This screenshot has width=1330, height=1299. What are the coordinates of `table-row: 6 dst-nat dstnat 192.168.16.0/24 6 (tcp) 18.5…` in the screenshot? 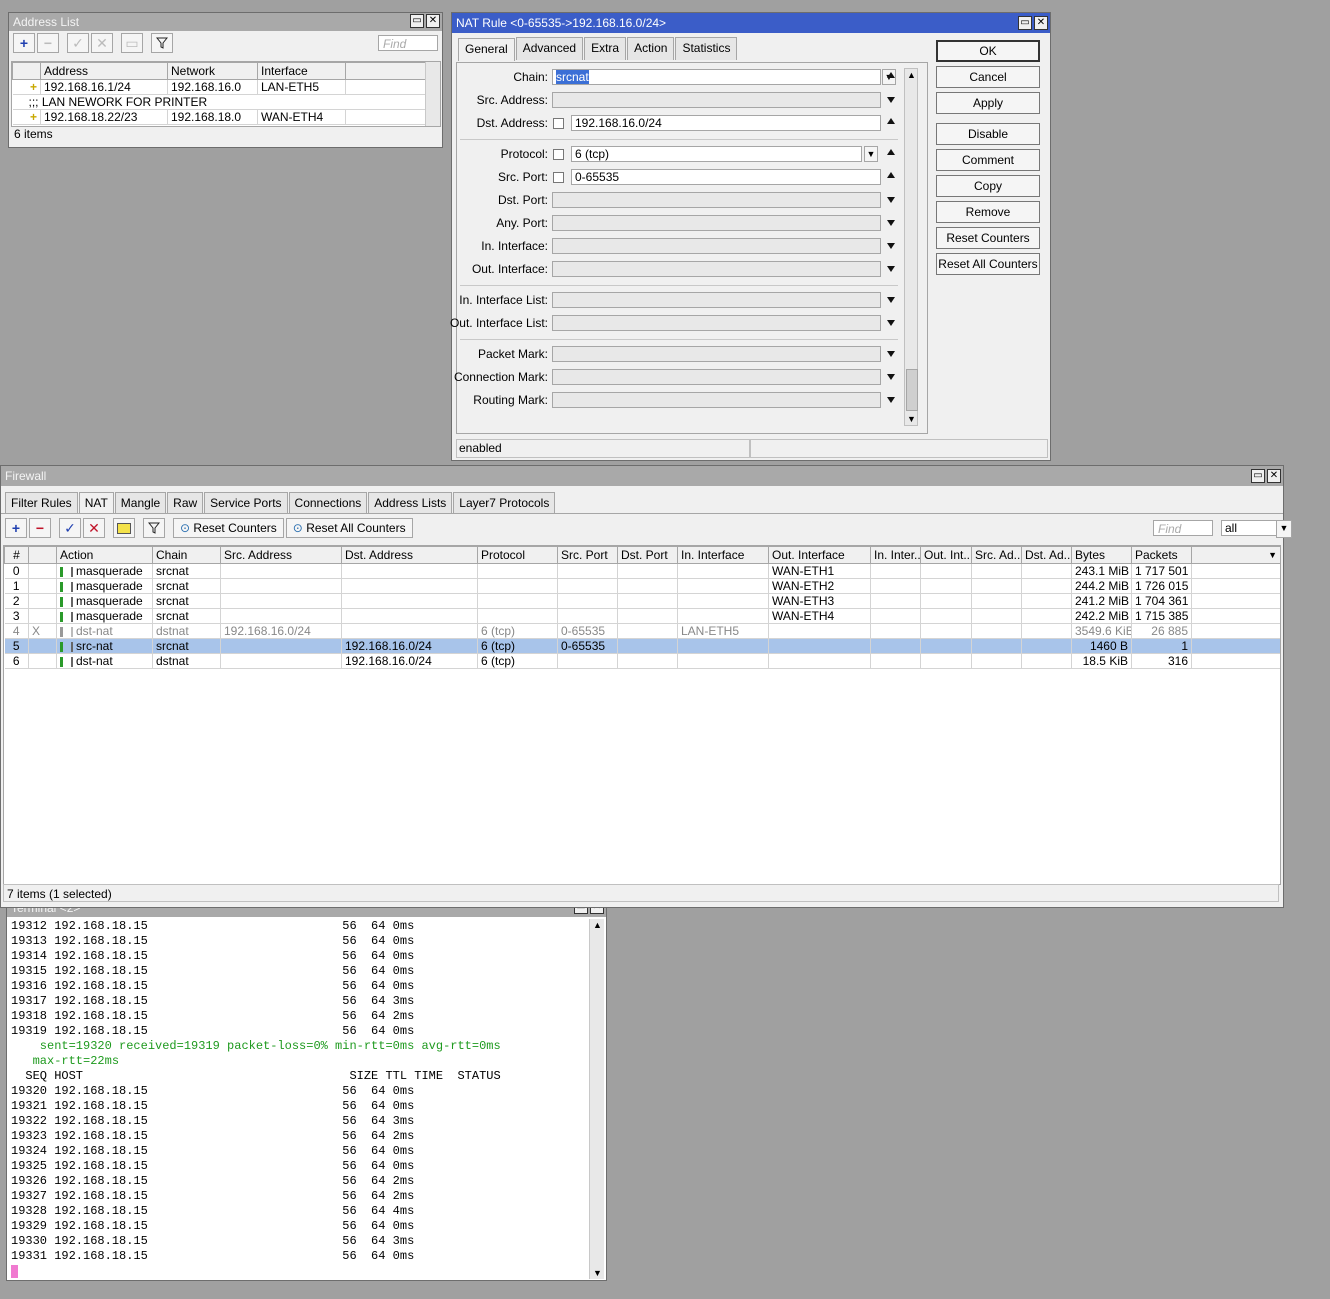 It's located at (642, 661).